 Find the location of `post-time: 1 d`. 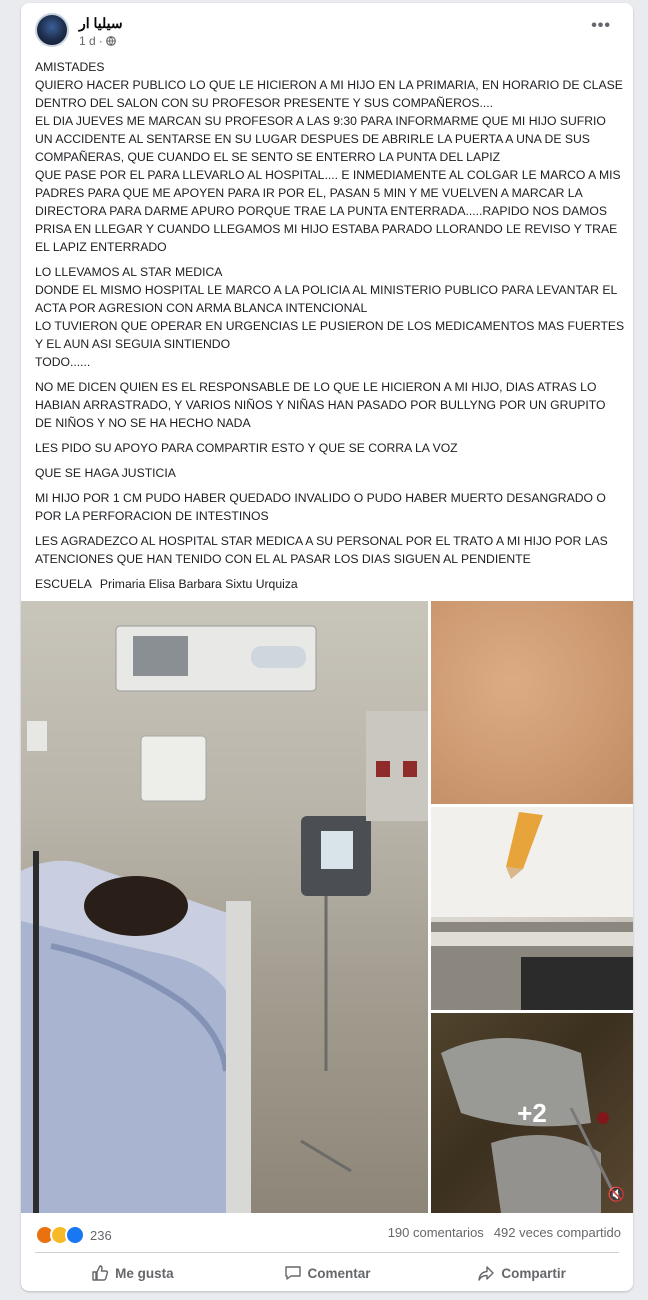

post-time: 1 d is located at coordinates (87, 41).